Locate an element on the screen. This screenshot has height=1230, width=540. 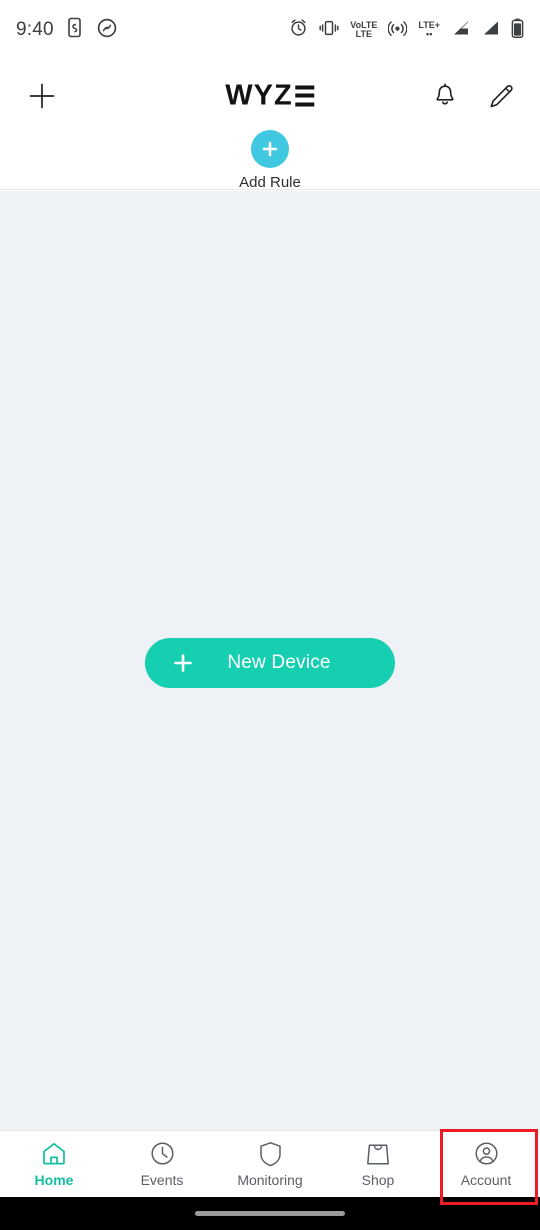
nav-item-events: Events is located at coordinates (162, 1164).